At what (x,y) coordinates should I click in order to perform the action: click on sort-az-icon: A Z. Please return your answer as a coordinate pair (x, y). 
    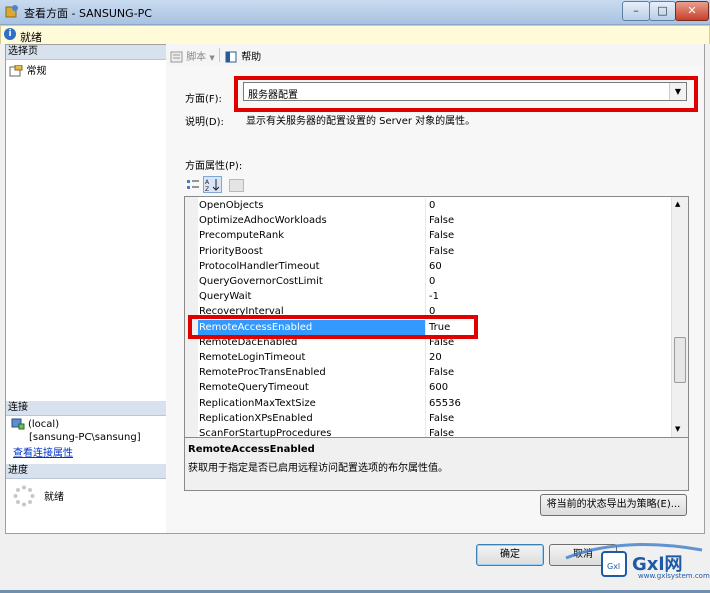
    Looking at the image, I should click on (212, 186).